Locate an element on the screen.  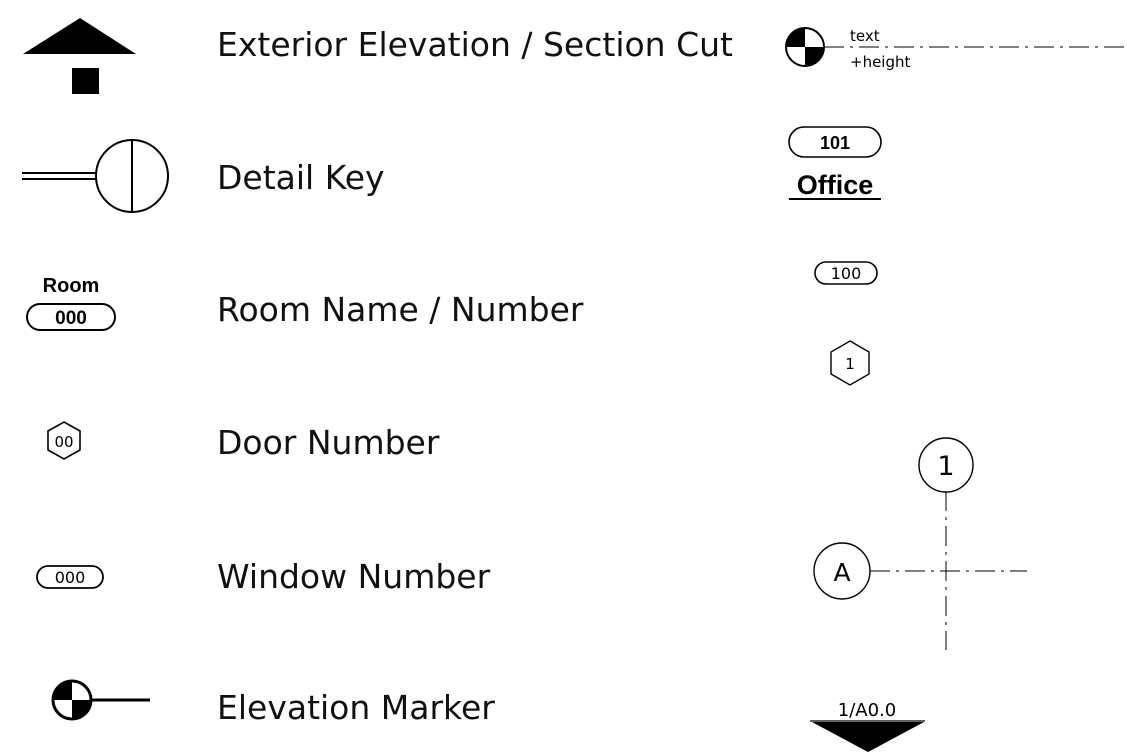
window-tag-example: 100 is located at coordinates (846, 273).